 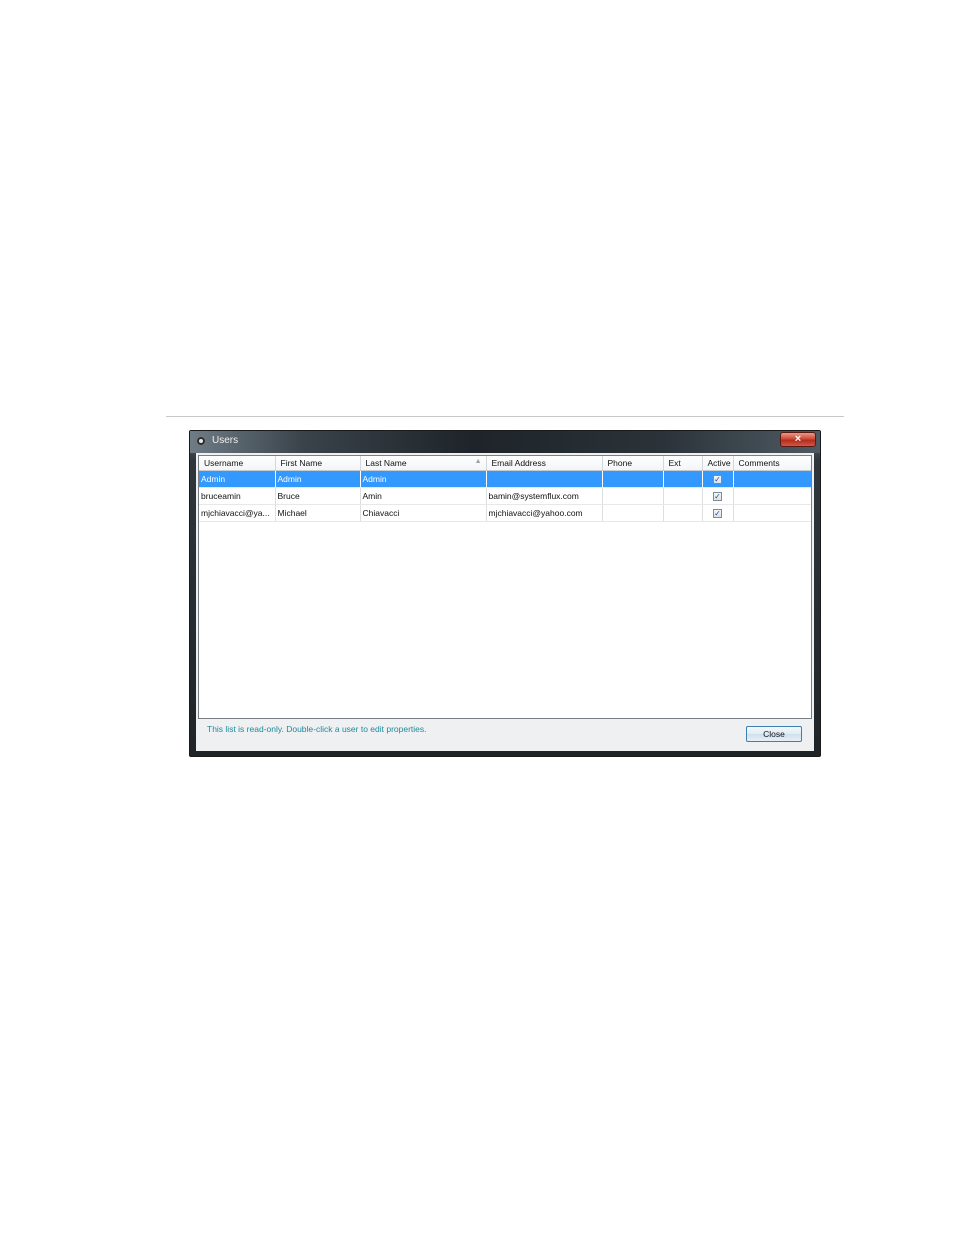 What do you see at coordinates (544, 479) in the screenshot?
I see `cell-email` at bounding box center [544, 479].